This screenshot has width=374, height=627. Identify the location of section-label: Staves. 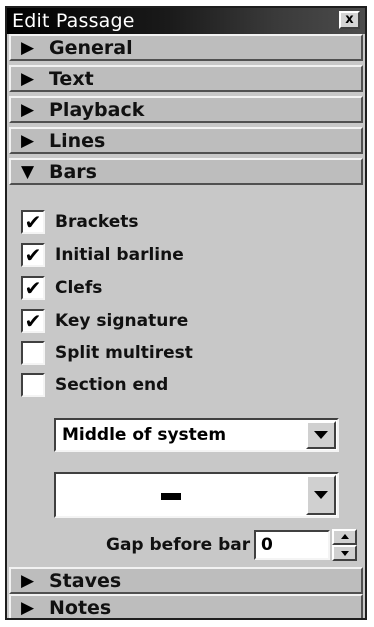
(85, 581).